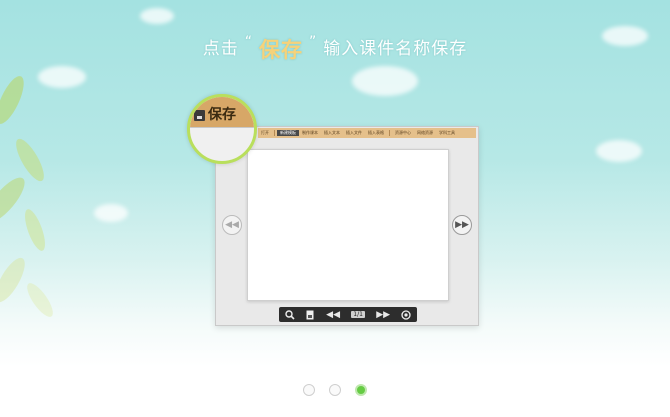 The width and height of the screenshot is (670, 417). I want to click on page-canvas, so click(348, 225).